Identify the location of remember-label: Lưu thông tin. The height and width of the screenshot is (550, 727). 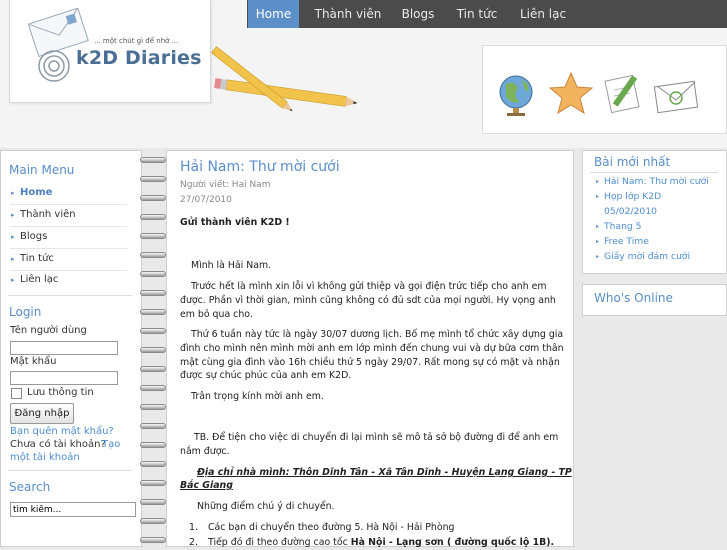
(60, 392).